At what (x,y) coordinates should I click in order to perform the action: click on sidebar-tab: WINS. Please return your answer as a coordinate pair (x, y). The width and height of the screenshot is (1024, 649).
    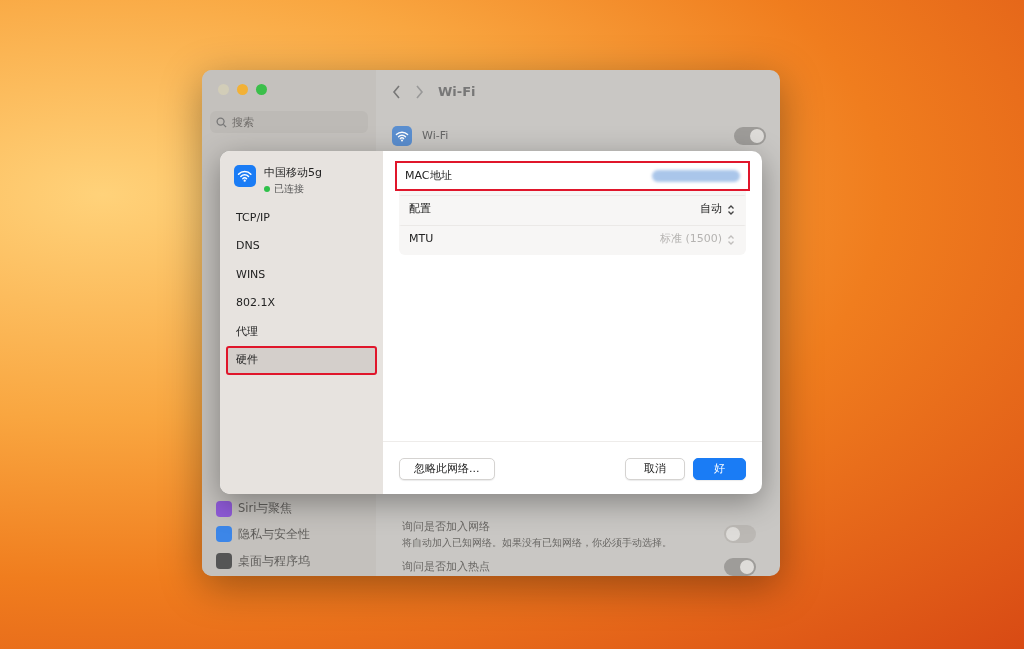
    Looking at the image, I should click on (301, 275).